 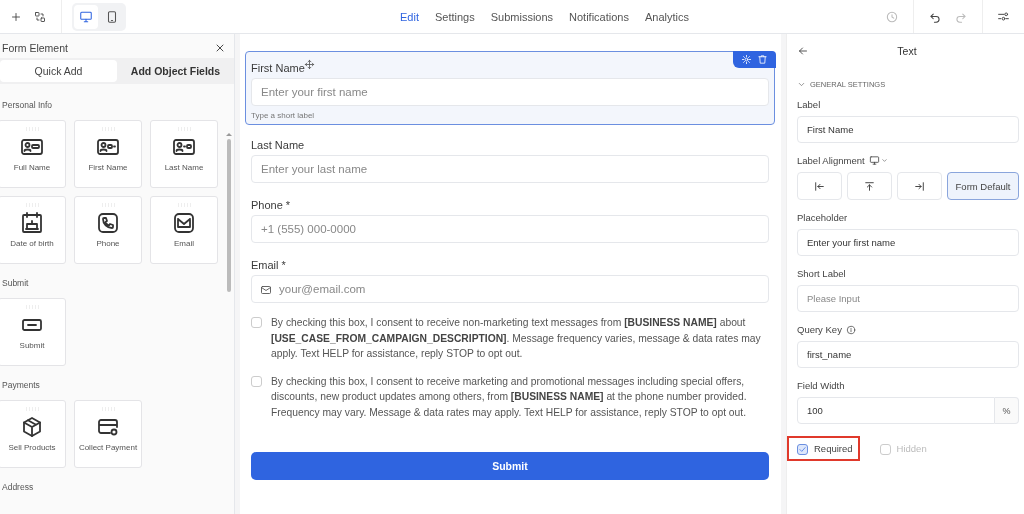 I want to click on nav-tab: Settings, so click(x=454, y=16).